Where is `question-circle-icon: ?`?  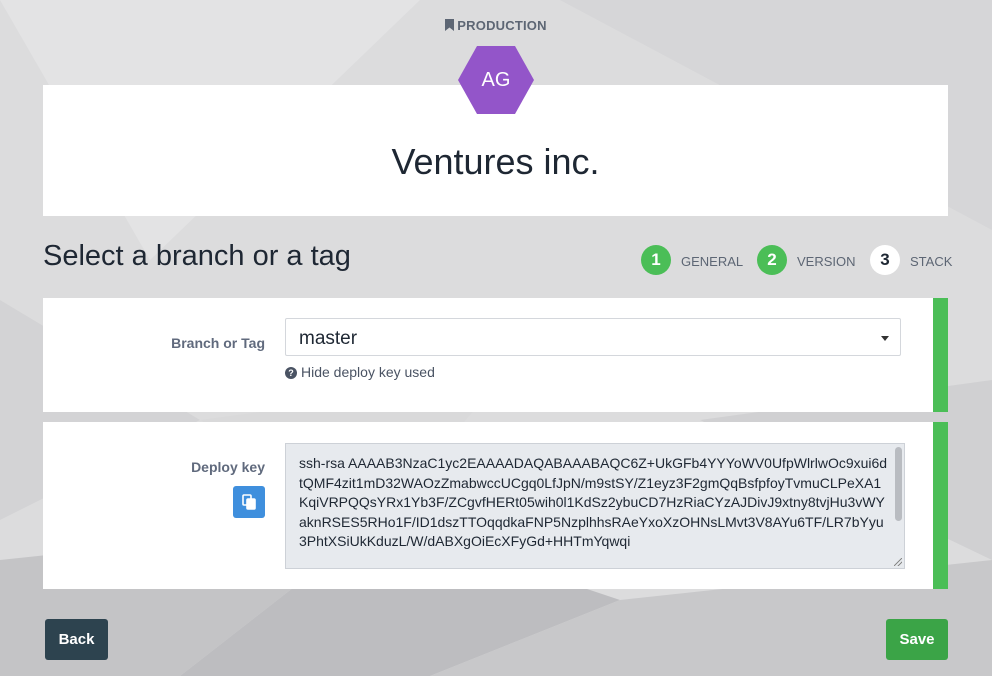
question-circle-icon: ? is located at coordinates (291, 373).